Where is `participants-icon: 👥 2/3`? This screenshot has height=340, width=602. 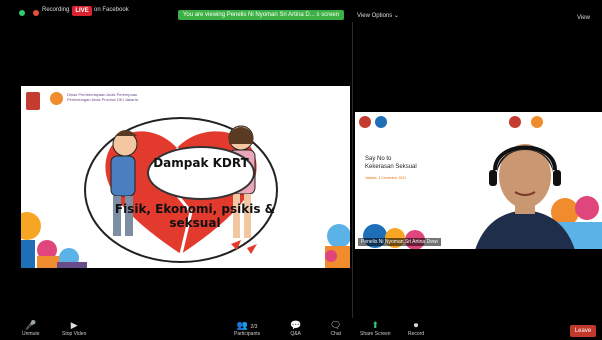 participants-icon: 👥 2/3 is located at coordinates (247, 325).